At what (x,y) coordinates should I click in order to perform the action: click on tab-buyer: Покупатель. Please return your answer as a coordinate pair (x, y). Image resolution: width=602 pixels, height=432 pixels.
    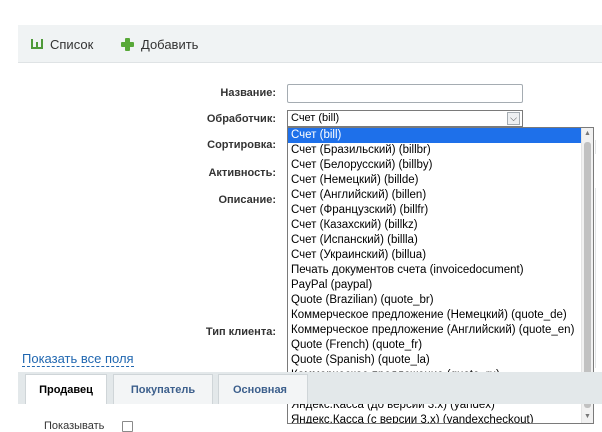
    Looking at the image, I should click on (163, 389).